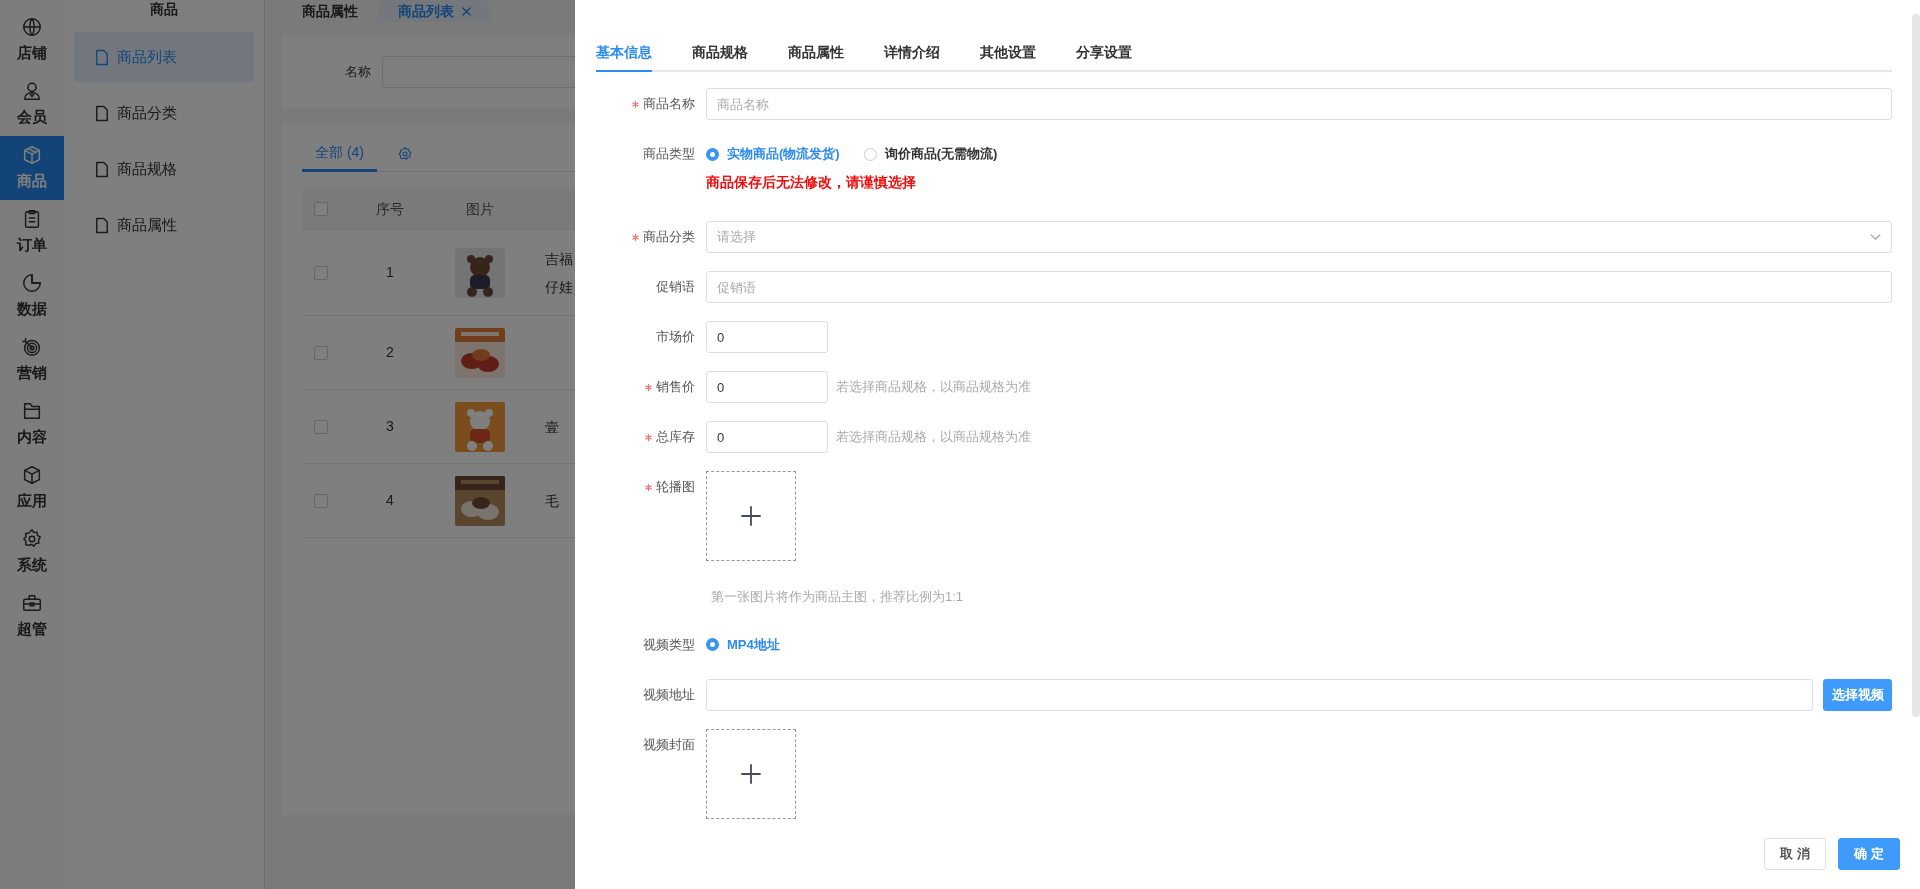 This screenshot has height=889, width=1920. I want to click on input-field, so click(1259, 694).